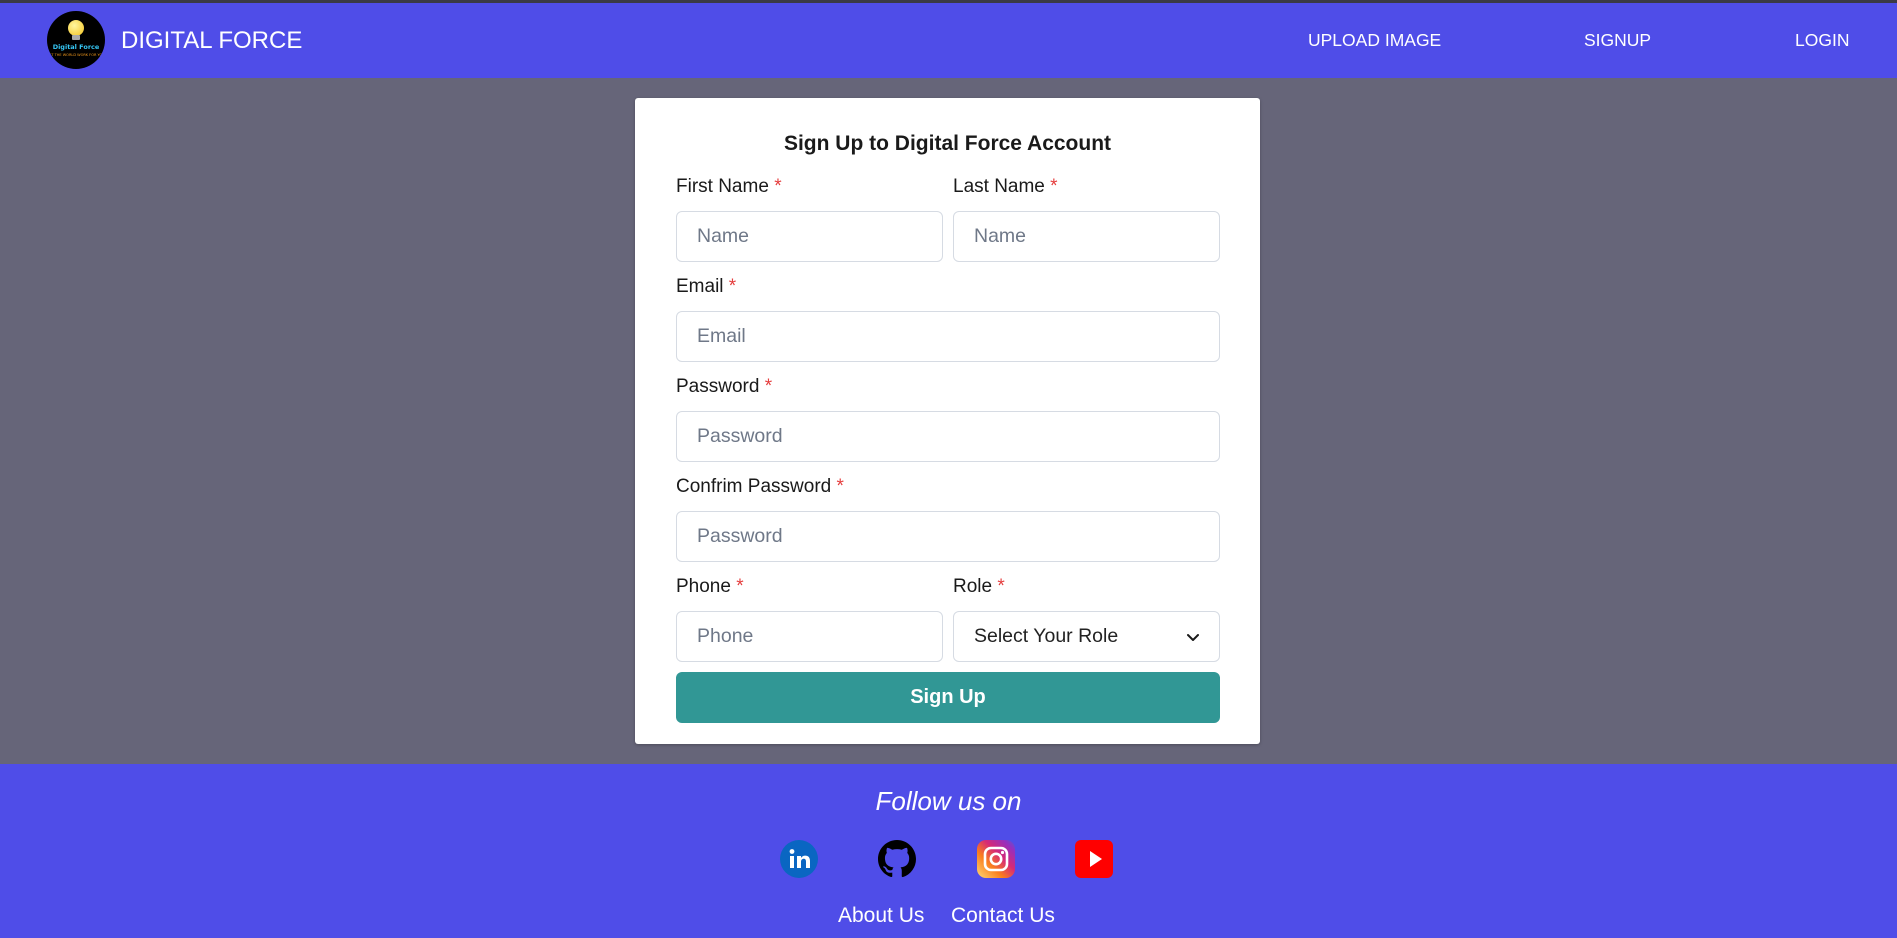  What do you see at coordinates (754, 486) in the screenshot?
I see `confirm-password-label-text: Confrim Password` at bounding box center [754, 486].